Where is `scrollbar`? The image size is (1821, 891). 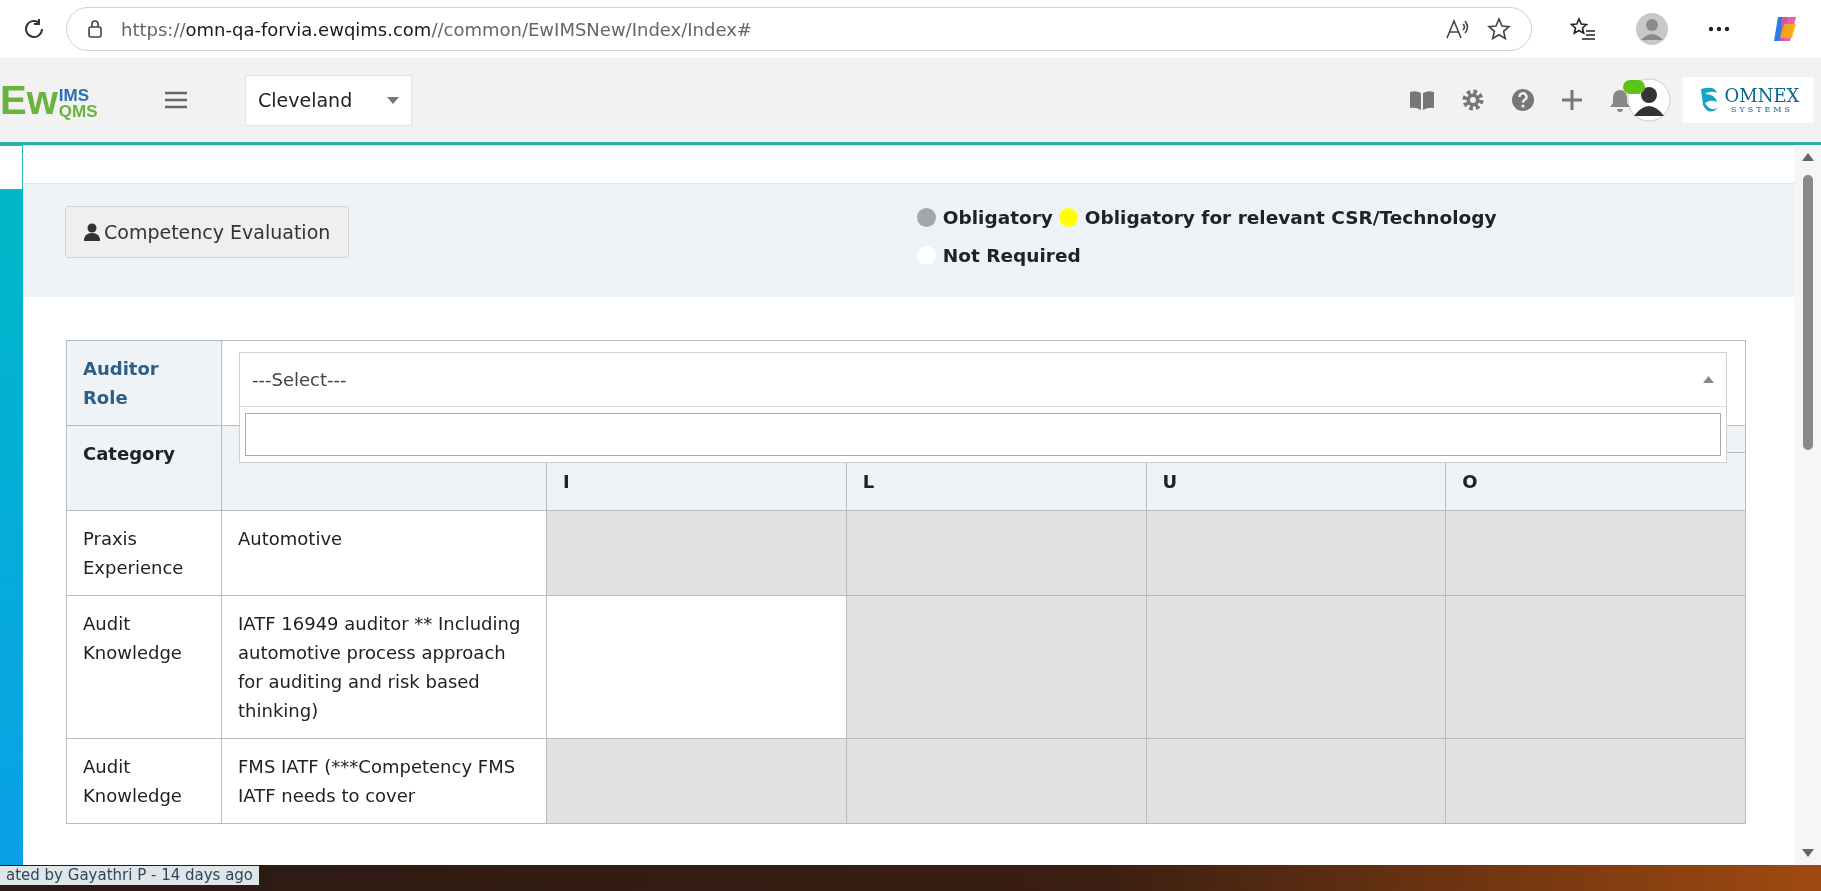 scrollbar is located at coordinates (1807, 505).